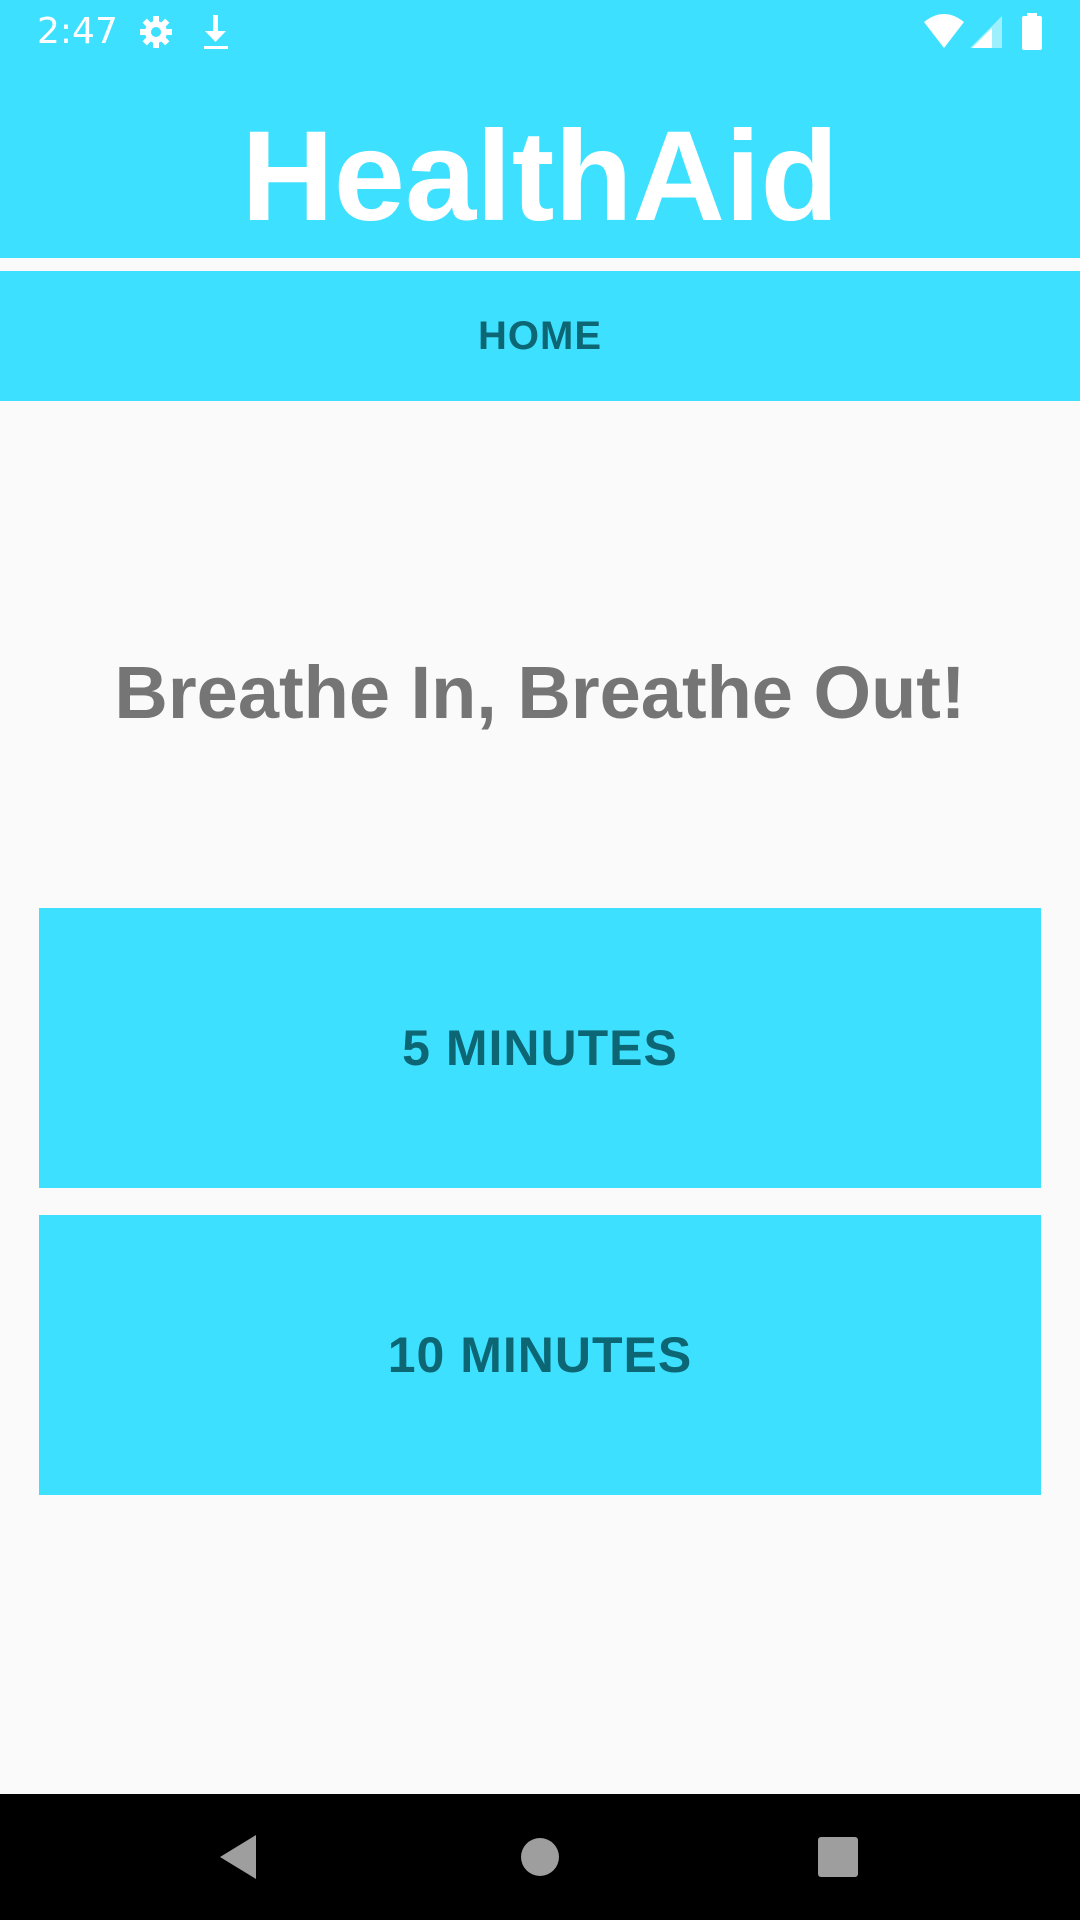 This screenshot has height=1920, width=1080. I want to click on navigation-bar, so click(540, 1857).